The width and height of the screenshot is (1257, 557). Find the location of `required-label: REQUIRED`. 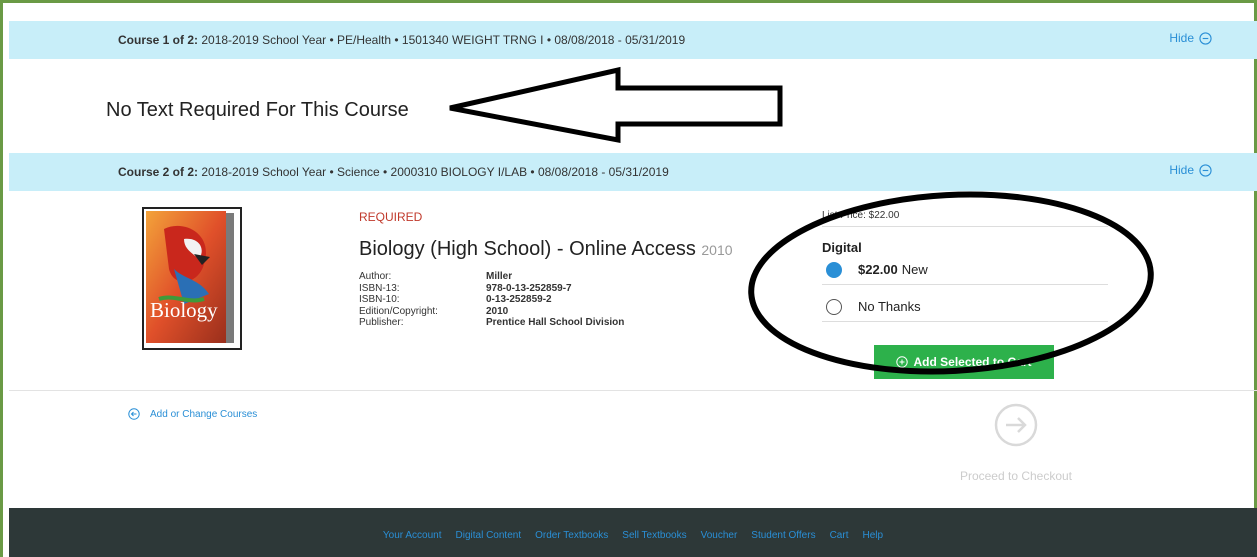

required-label: REQUIRED is located at coordinates (391, 217).